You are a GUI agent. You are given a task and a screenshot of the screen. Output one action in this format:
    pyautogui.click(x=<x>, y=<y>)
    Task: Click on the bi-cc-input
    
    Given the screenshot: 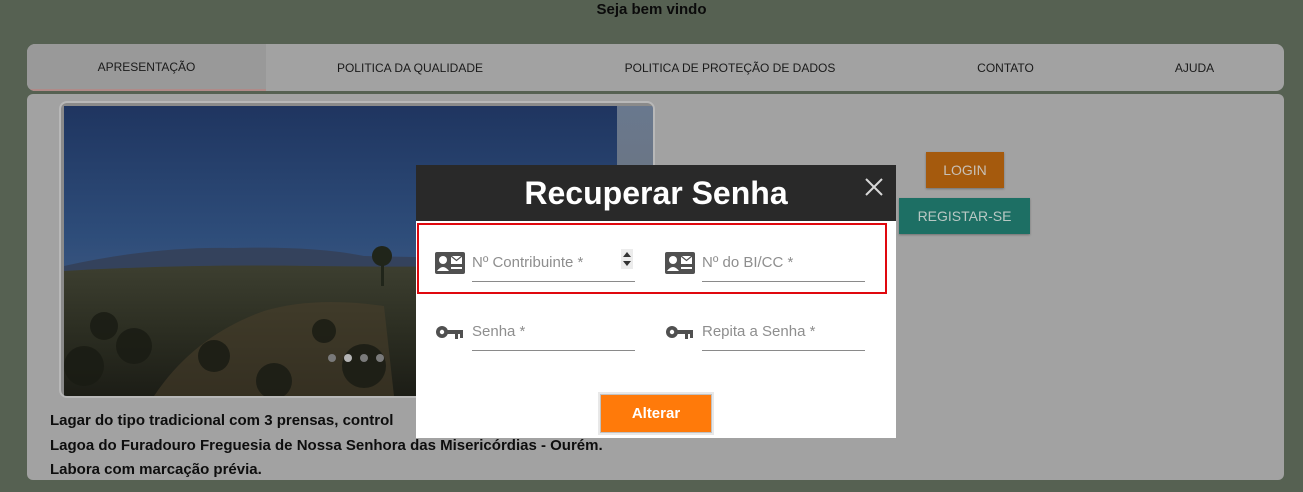 What is the action you would take?
    pyautogui.click(x=783, y=263)
    